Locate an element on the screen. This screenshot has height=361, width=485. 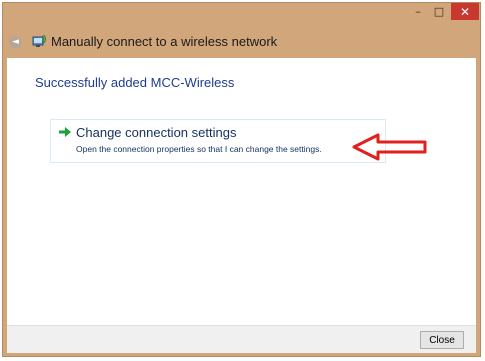
wireless-network-icon is located at coordinates (39, 40).